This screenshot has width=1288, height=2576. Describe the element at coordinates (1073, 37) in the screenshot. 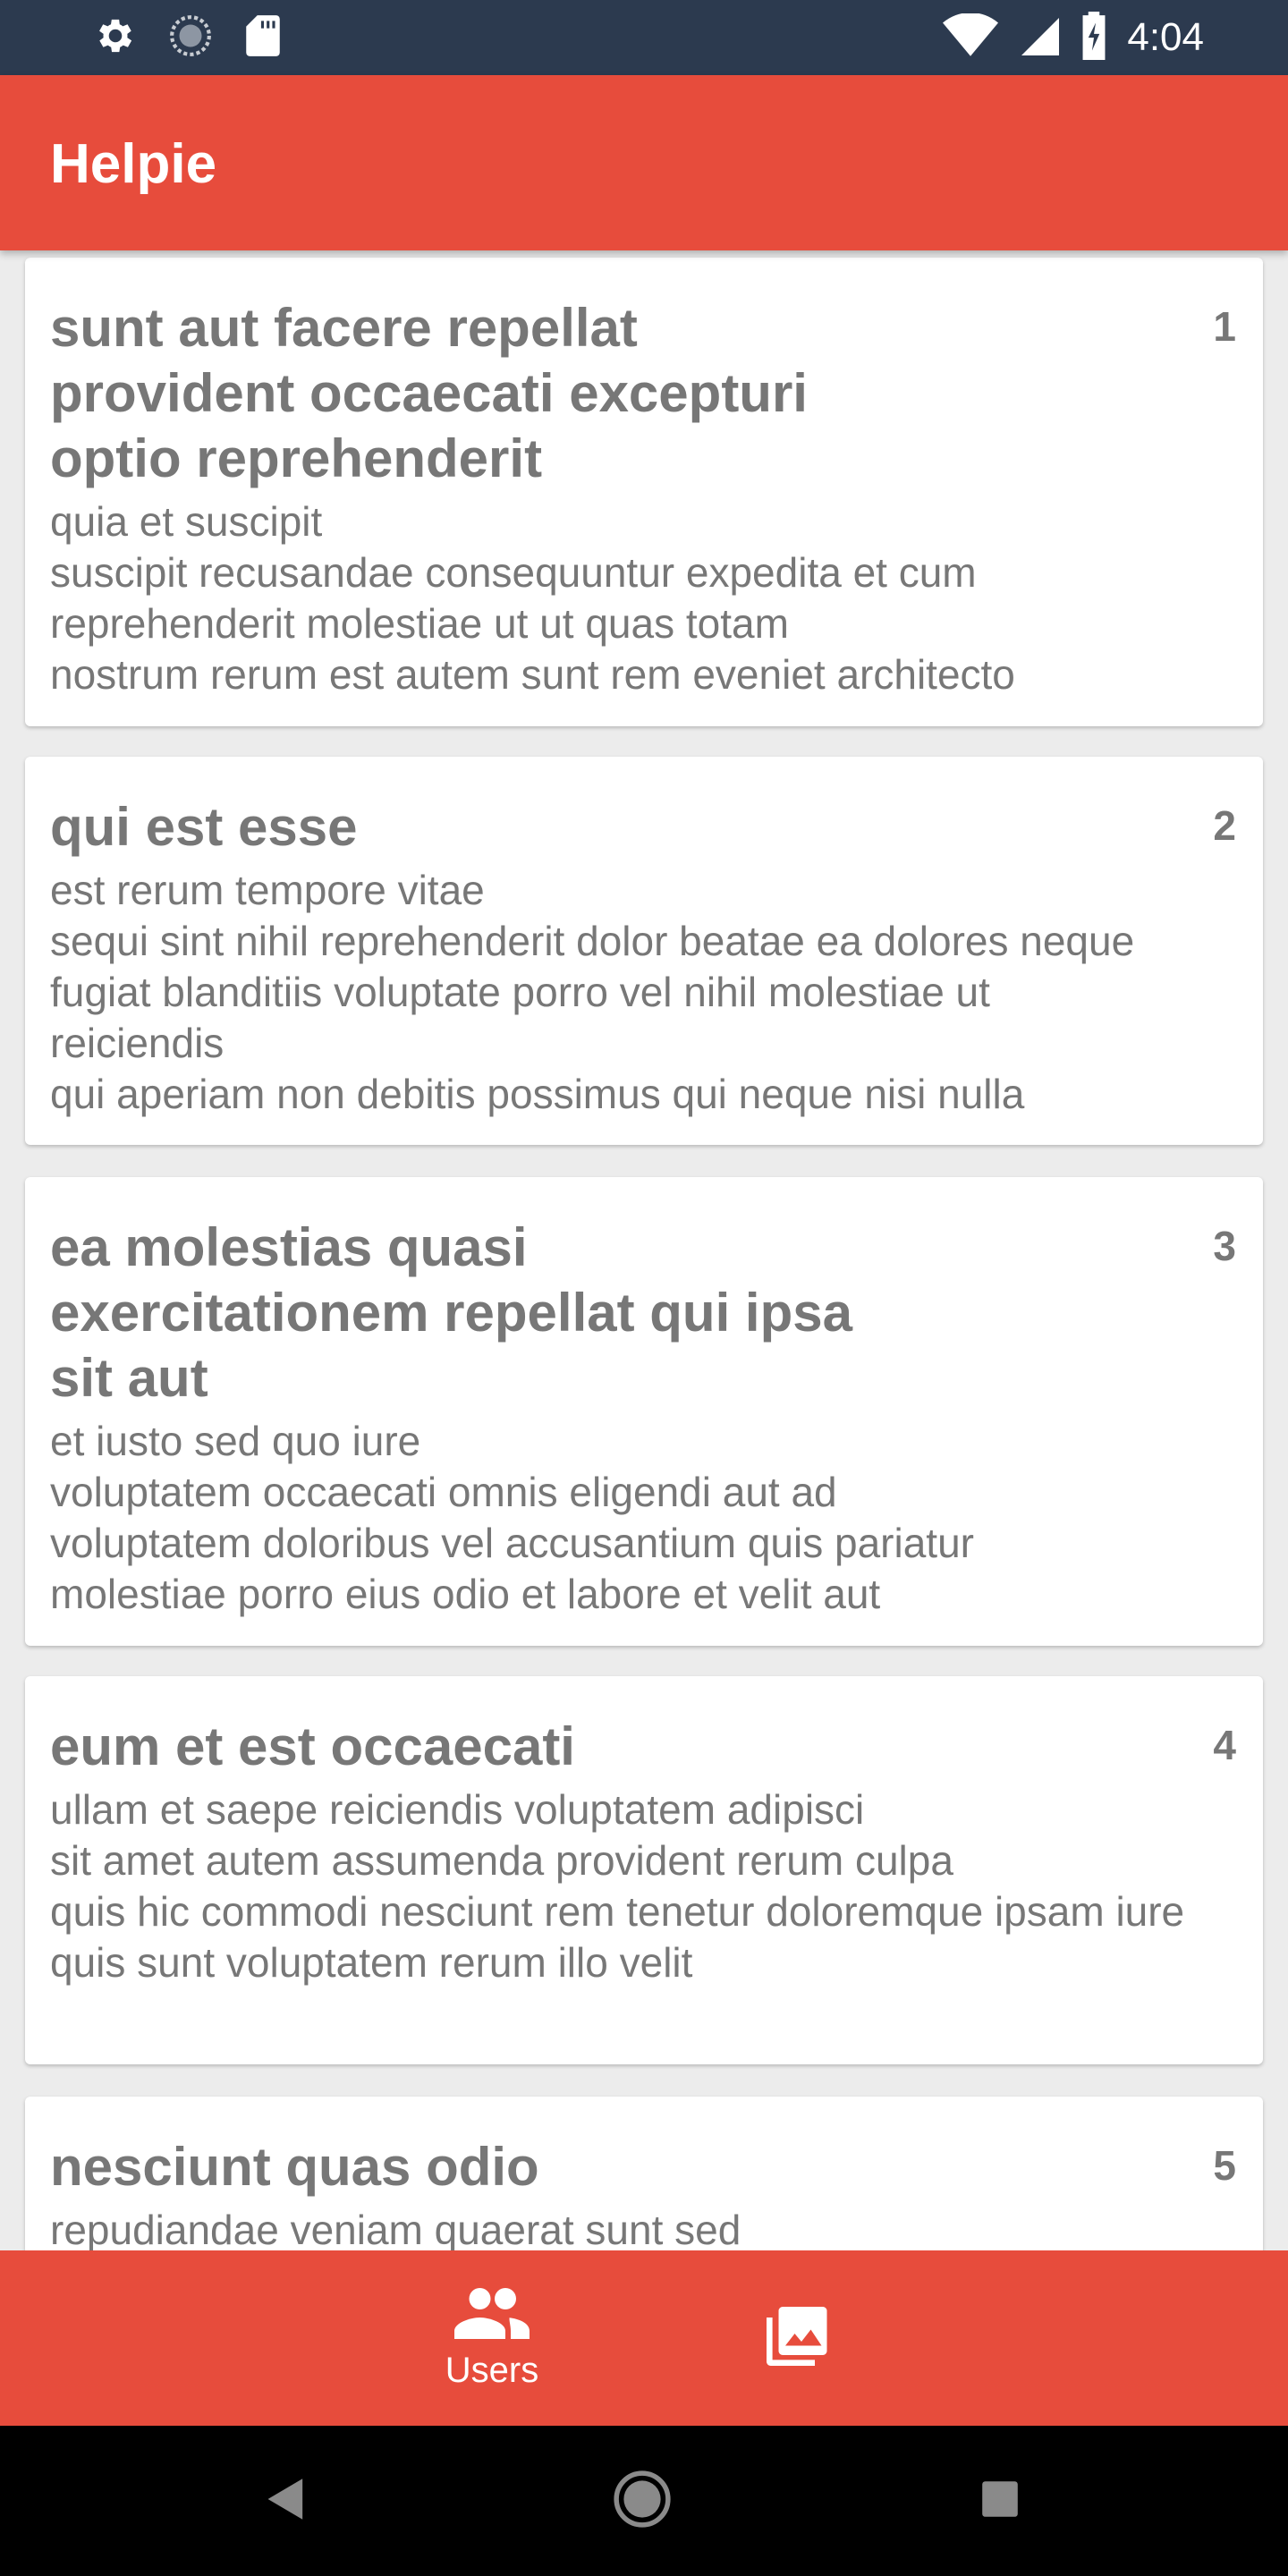

I see `status-icons-right: 4:04` at that location.